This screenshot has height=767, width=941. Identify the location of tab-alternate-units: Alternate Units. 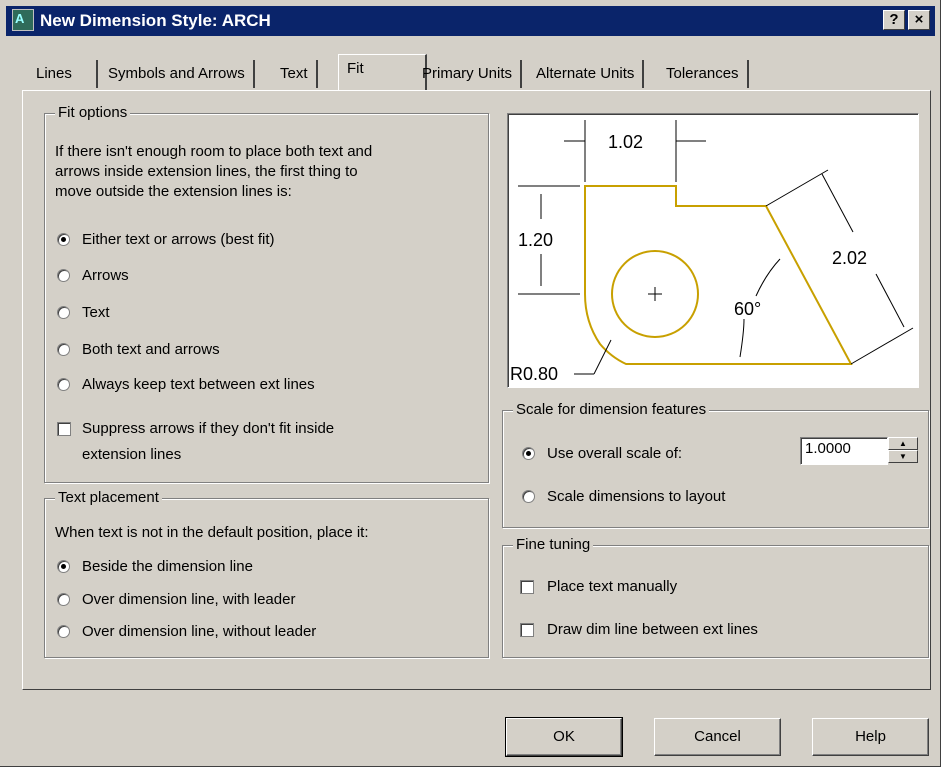
(586, 74).